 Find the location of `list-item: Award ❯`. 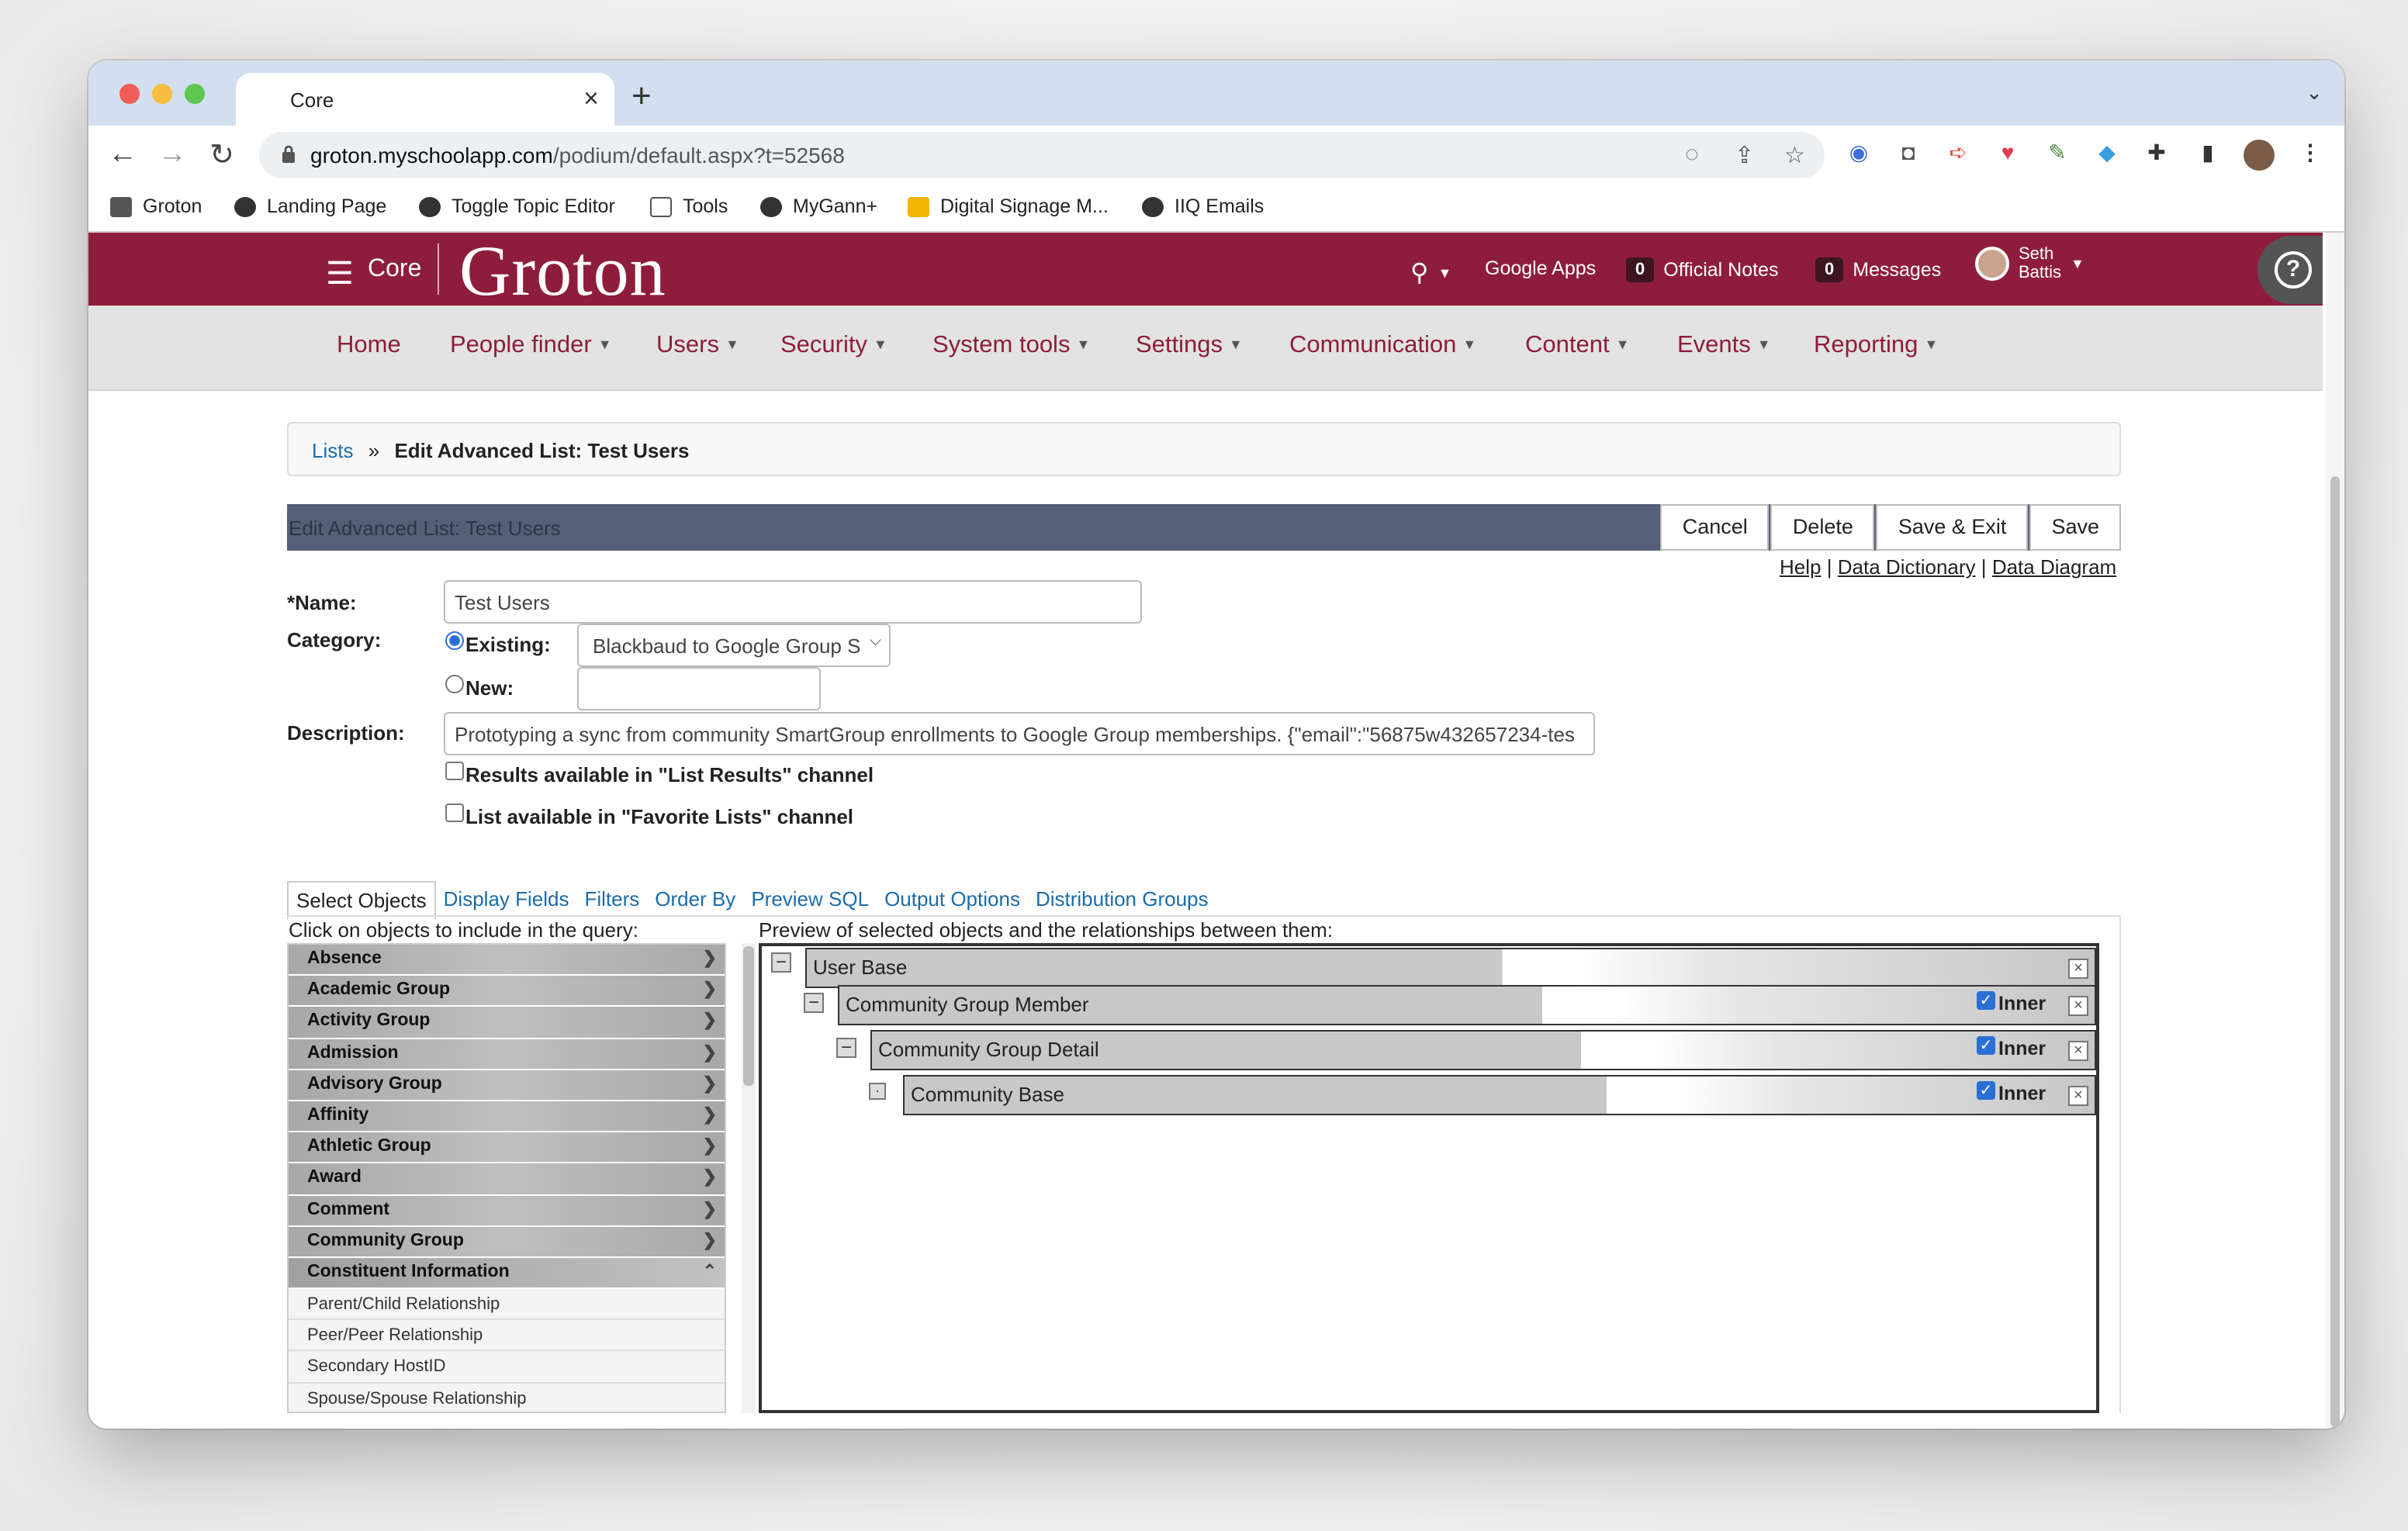

list-item: Award ❯ is located at coordinates (507, 1179).